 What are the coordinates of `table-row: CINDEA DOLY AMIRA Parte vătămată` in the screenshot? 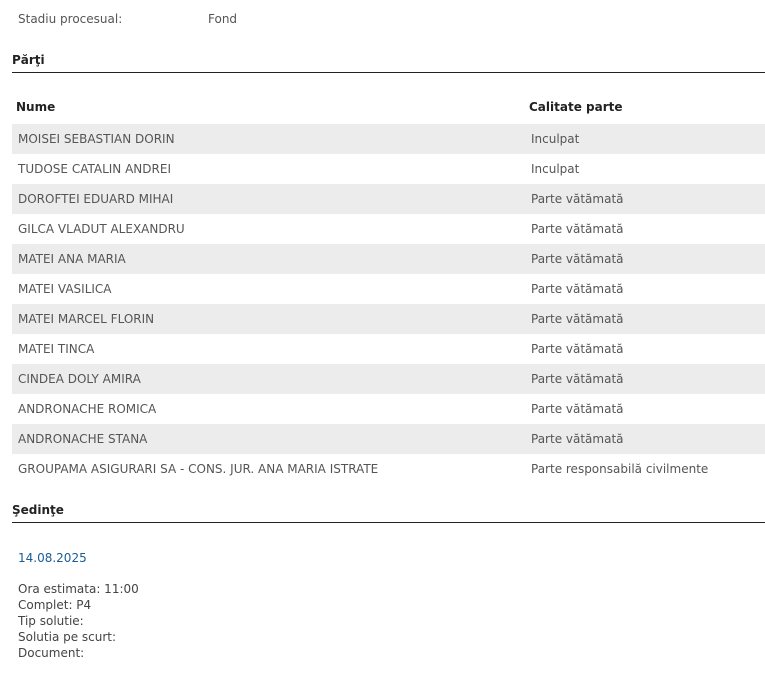 It's located at (388, 379).